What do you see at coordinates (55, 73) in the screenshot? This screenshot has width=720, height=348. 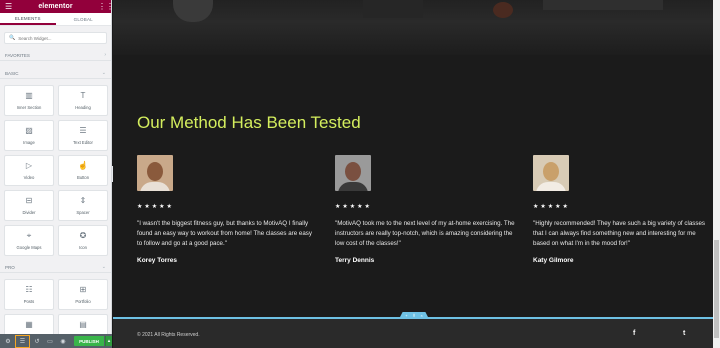 I see `basic-category: BASIC ⌄` at bounding box center [55, 73].